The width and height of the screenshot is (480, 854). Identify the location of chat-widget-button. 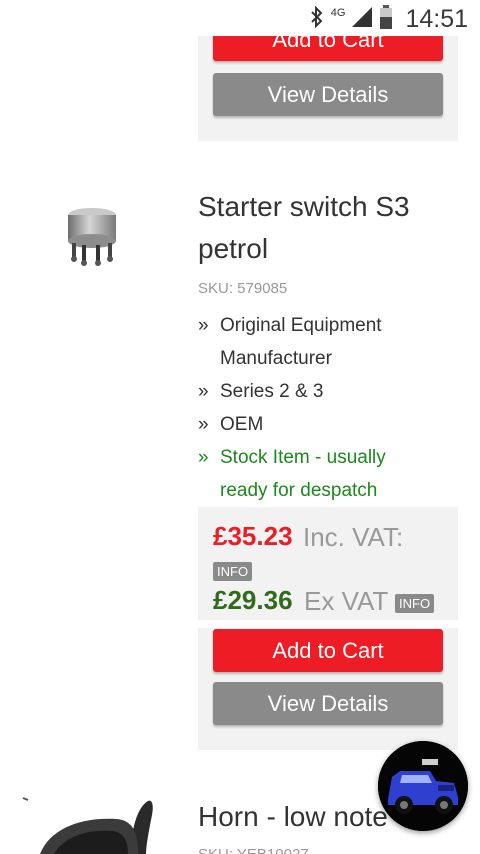
(423, 786).